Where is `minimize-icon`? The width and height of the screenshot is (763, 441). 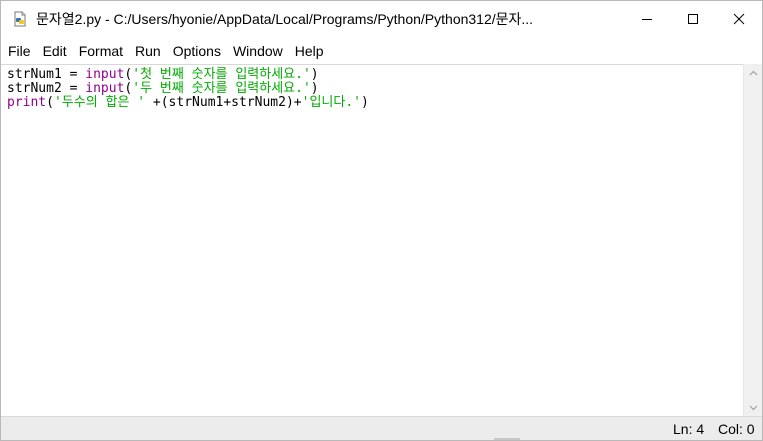
minimize-icon is located at coordinates (647, 19).